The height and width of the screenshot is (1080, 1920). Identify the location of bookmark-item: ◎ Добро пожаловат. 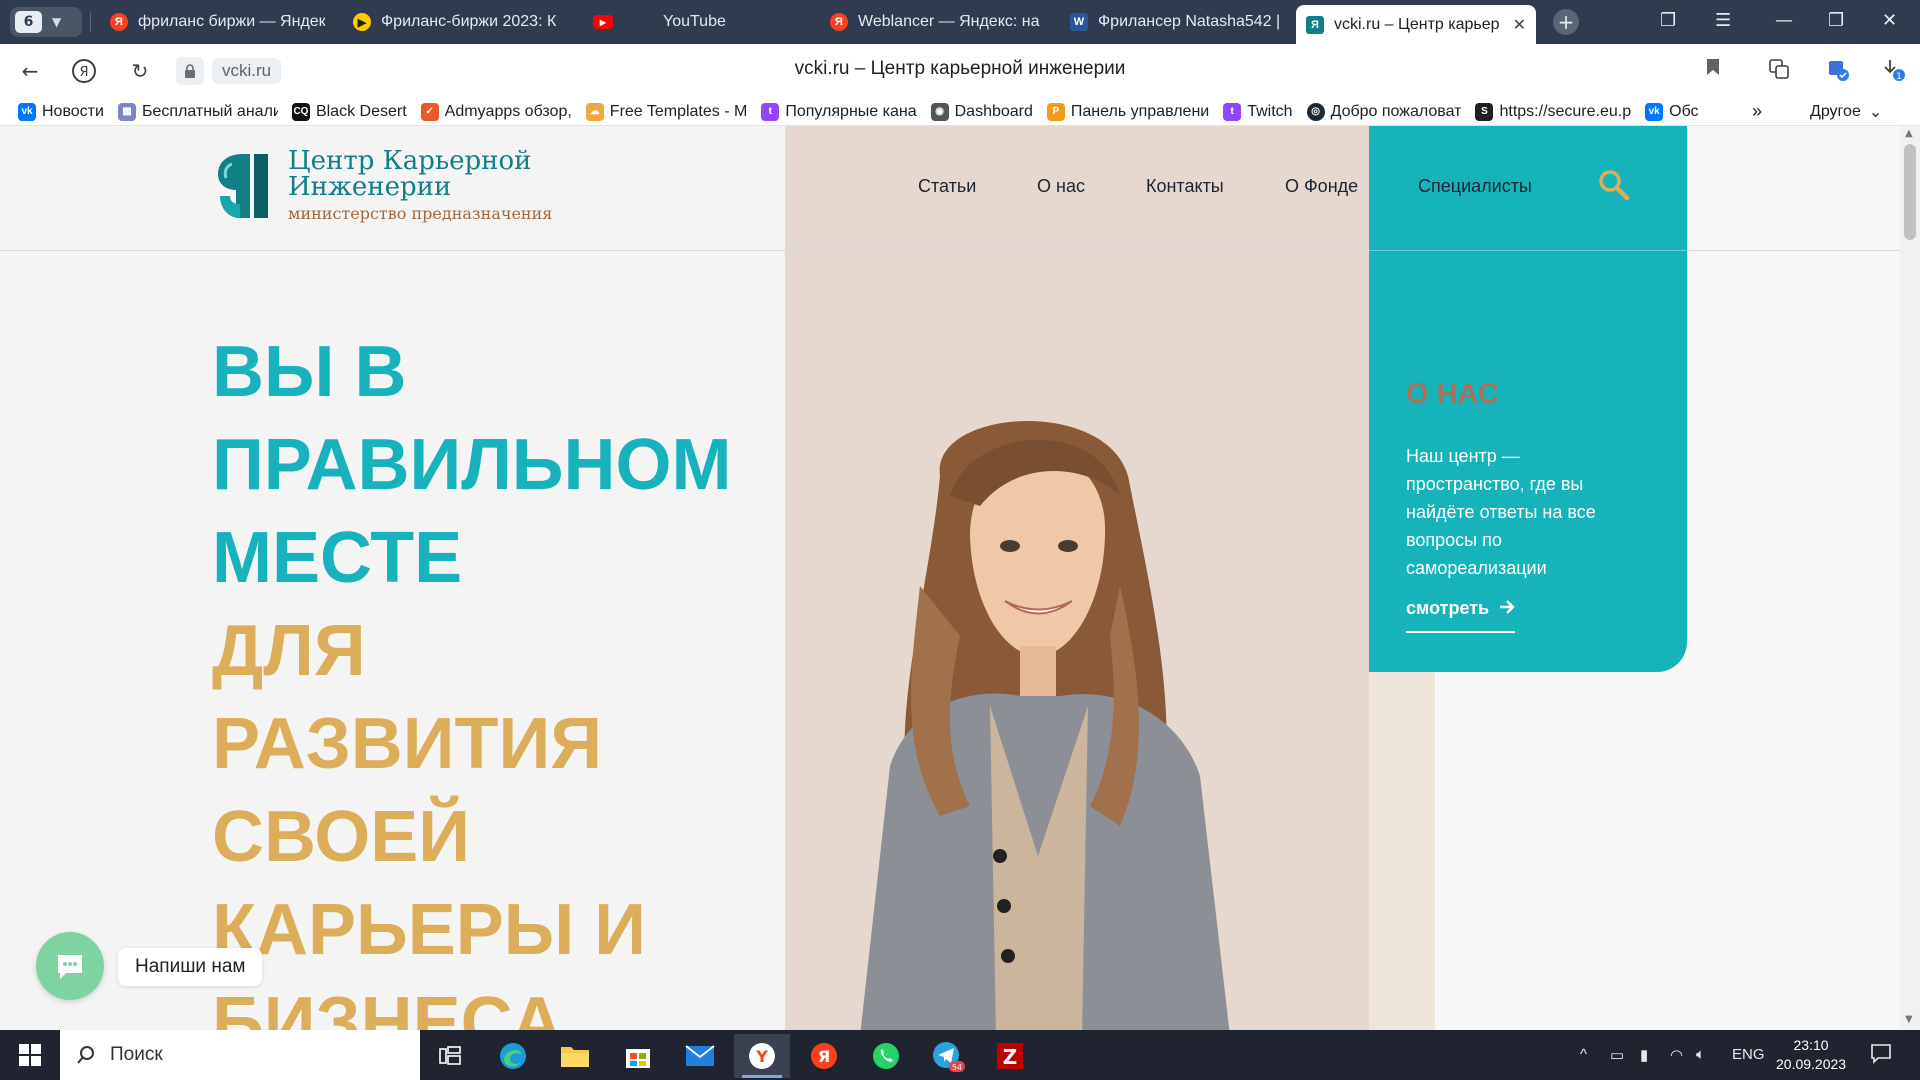
(1383, 111).